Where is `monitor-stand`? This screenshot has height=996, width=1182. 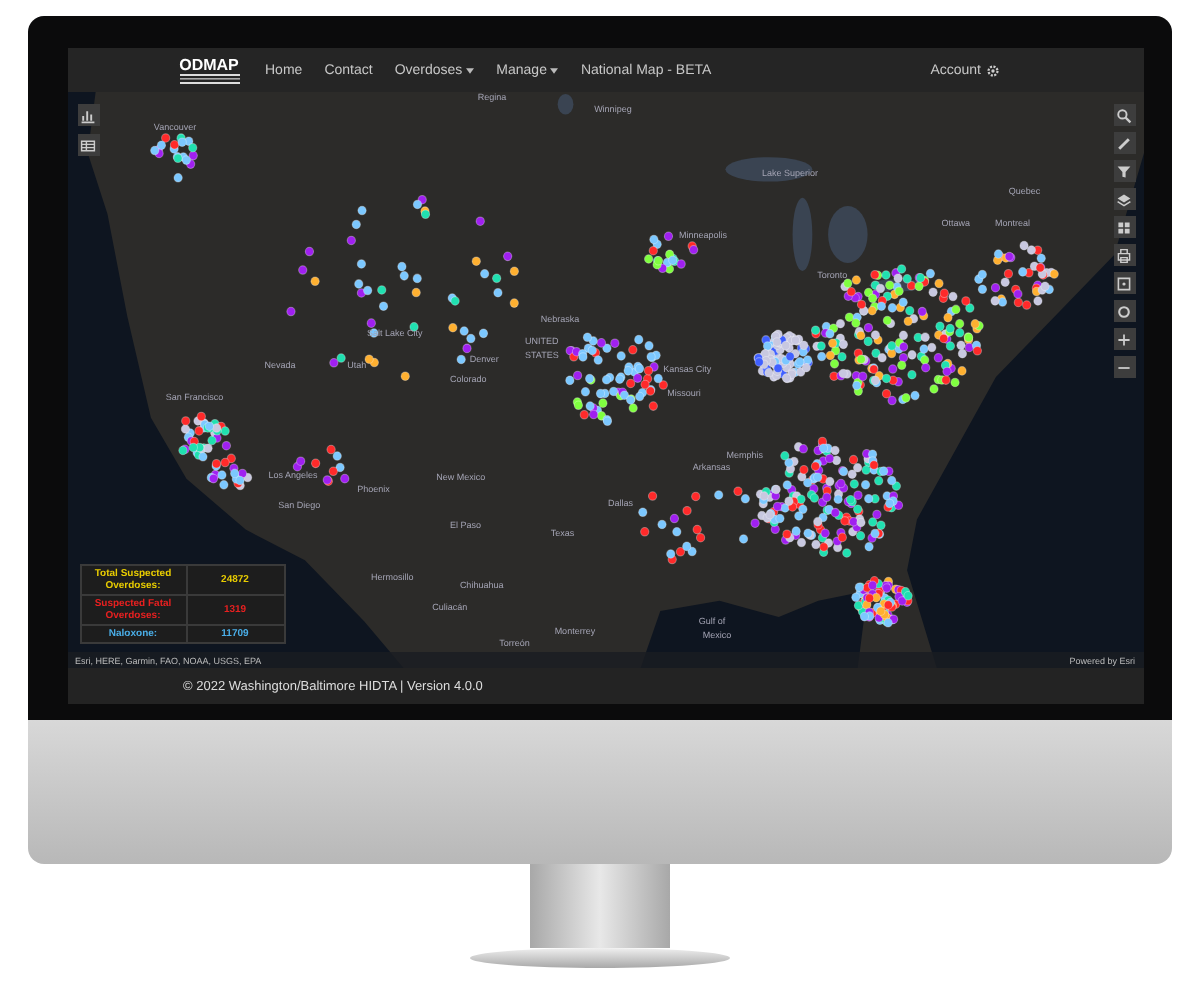 monitor-stand is located at coordinates (599, 906).